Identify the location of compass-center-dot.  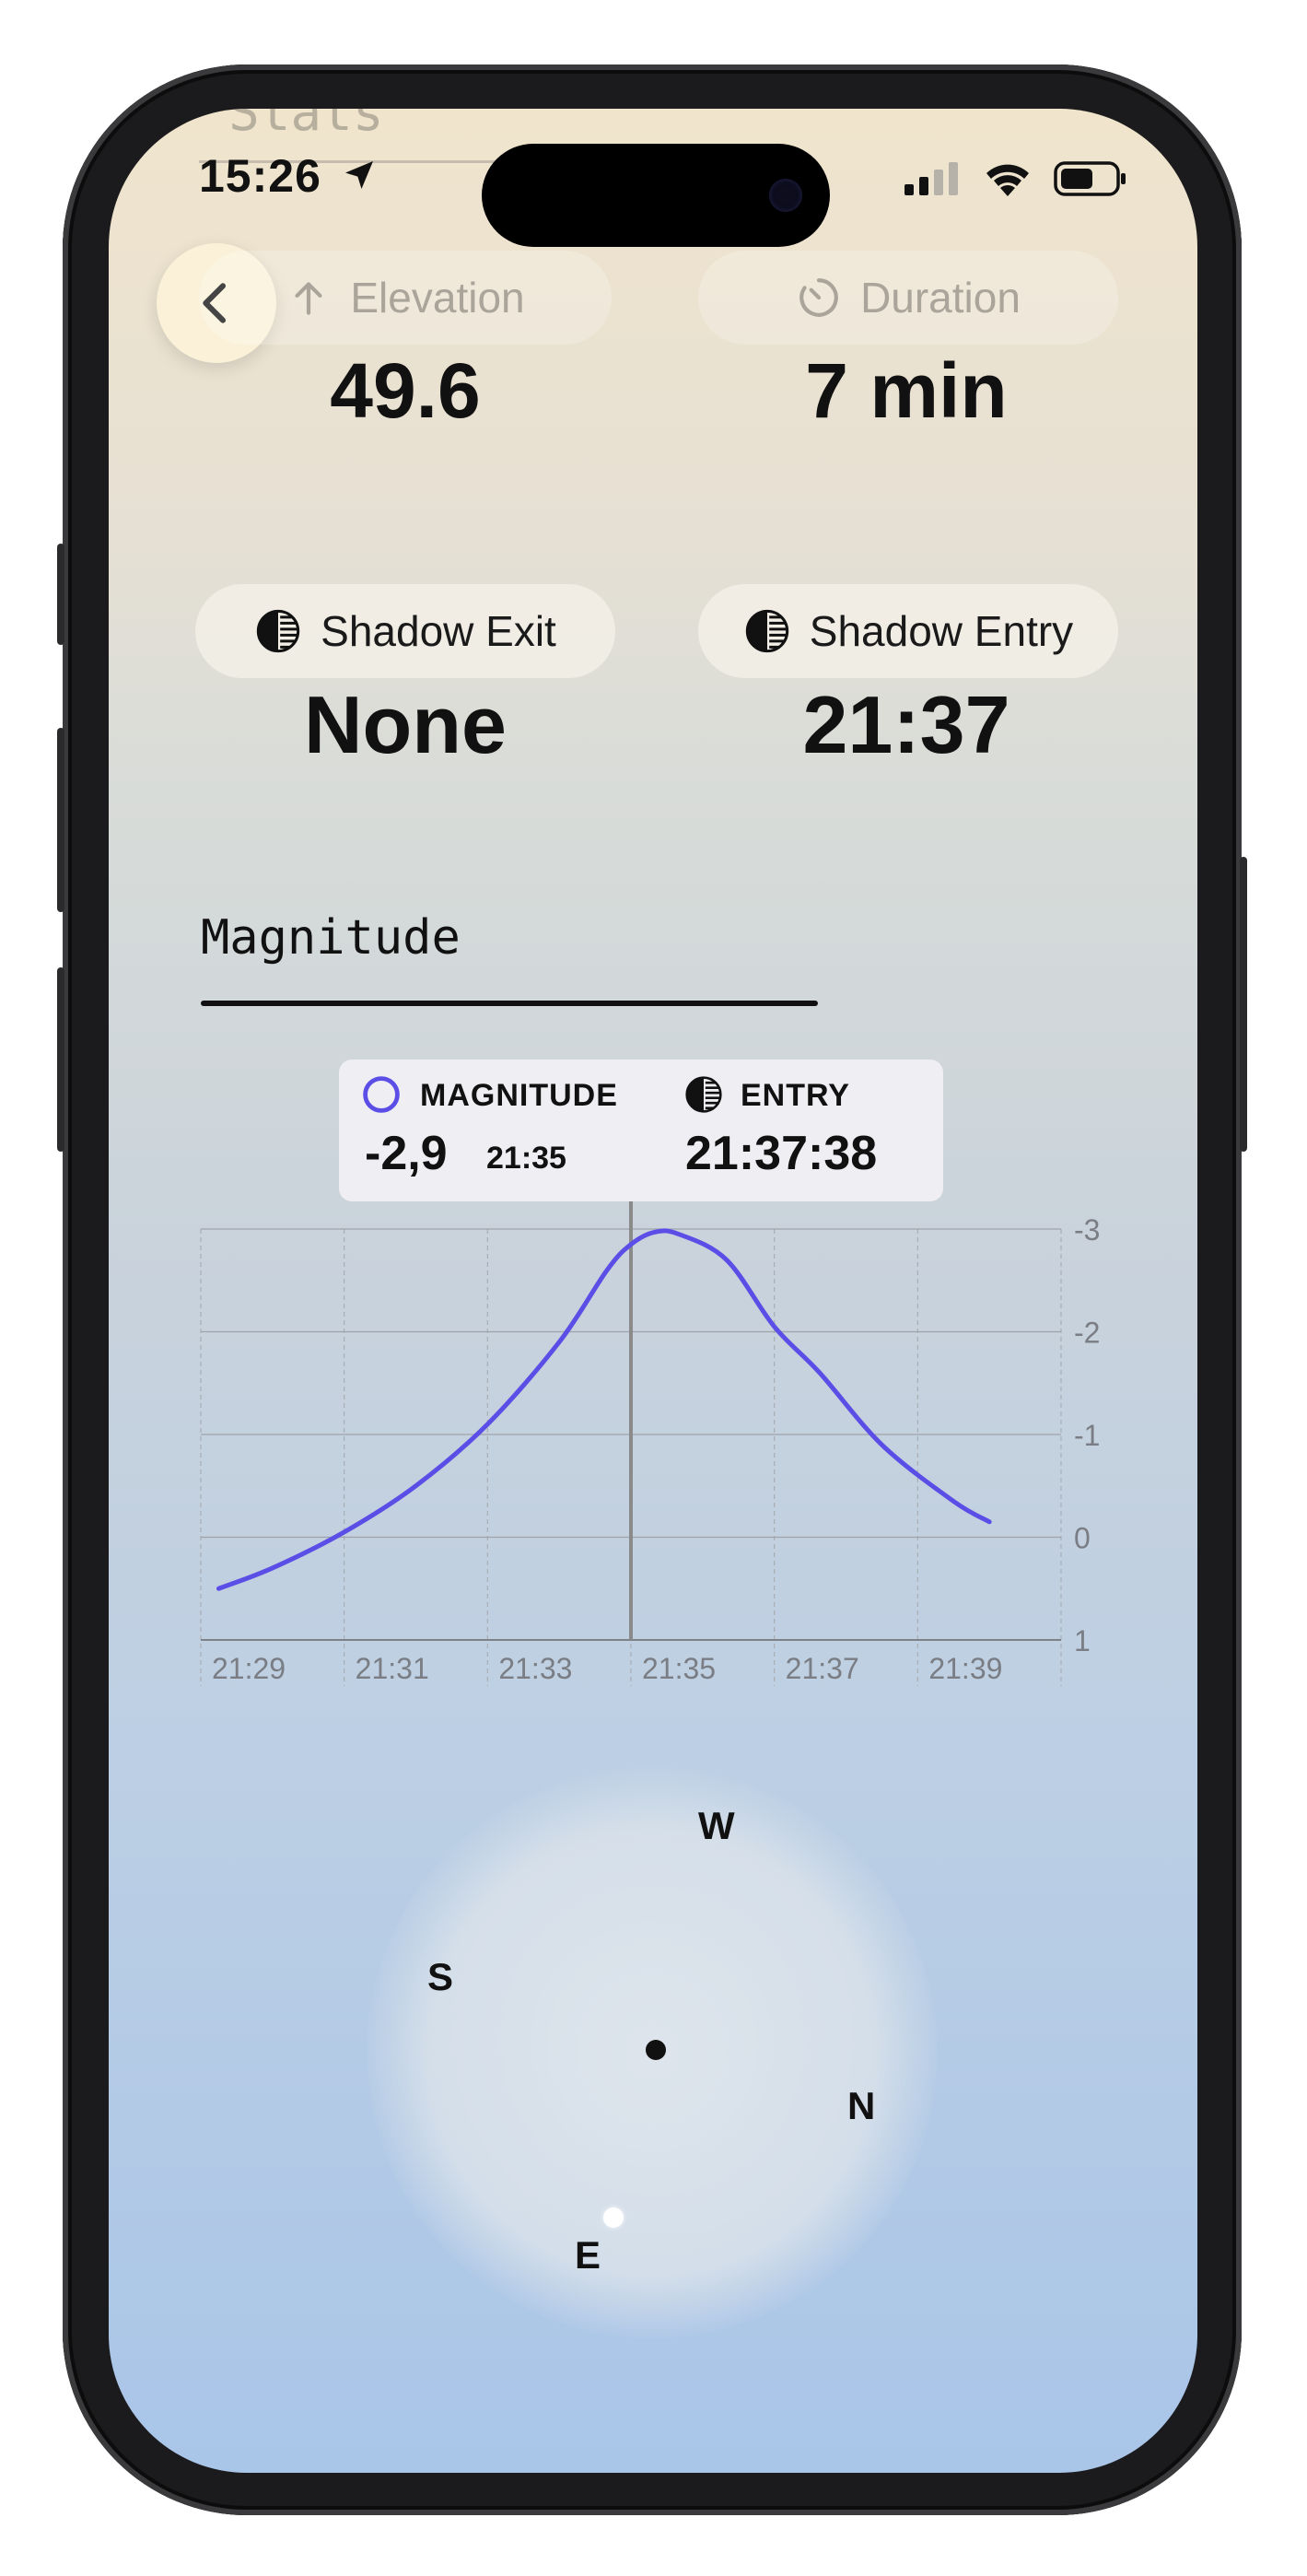
(656, 2050).